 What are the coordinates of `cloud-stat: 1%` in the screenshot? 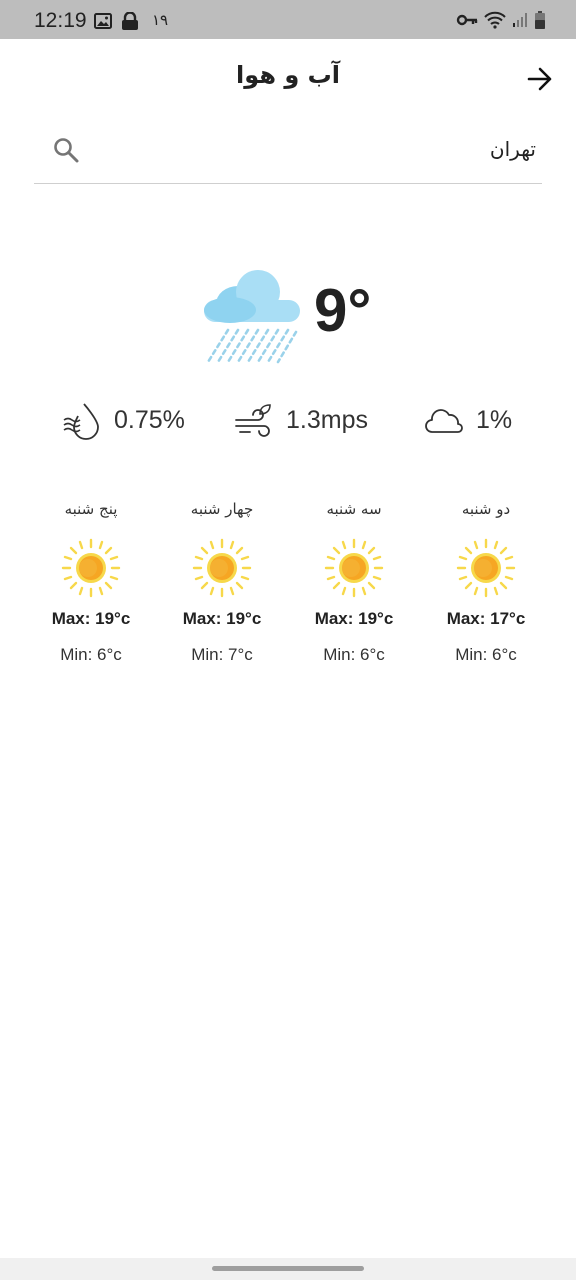 It's located at (468, 420).